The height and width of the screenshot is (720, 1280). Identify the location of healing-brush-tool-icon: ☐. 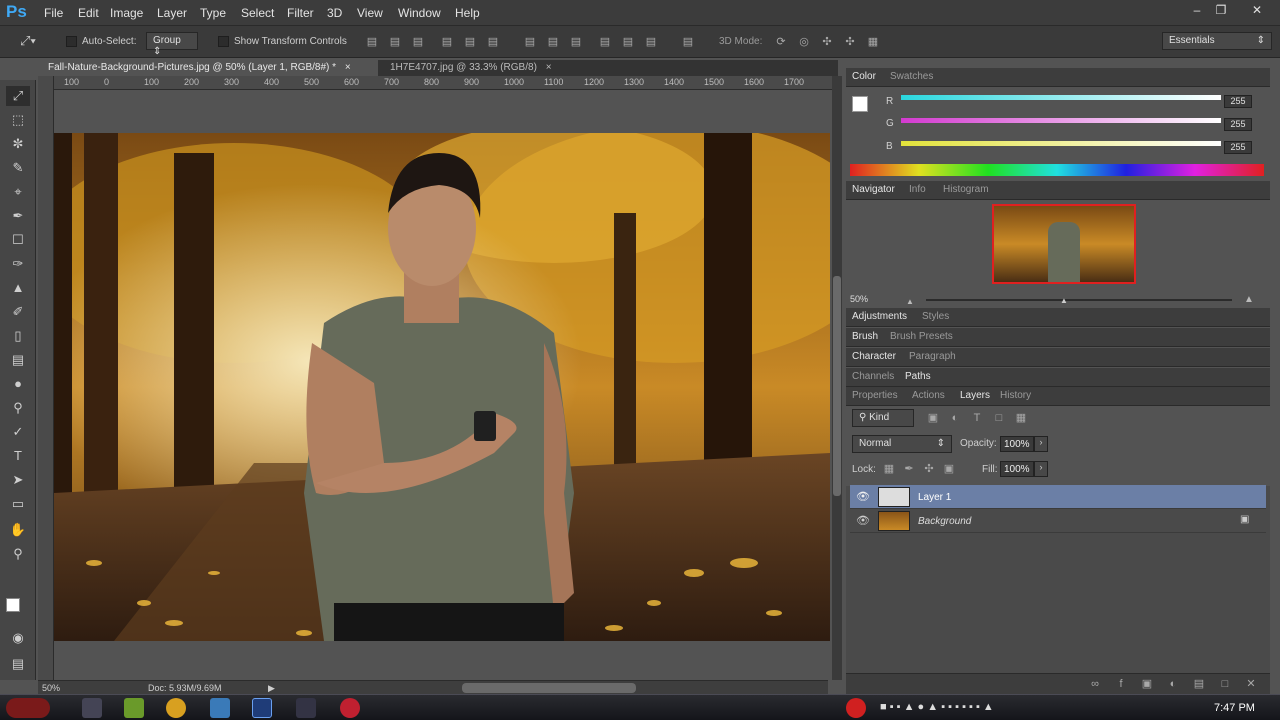
(18, 240).